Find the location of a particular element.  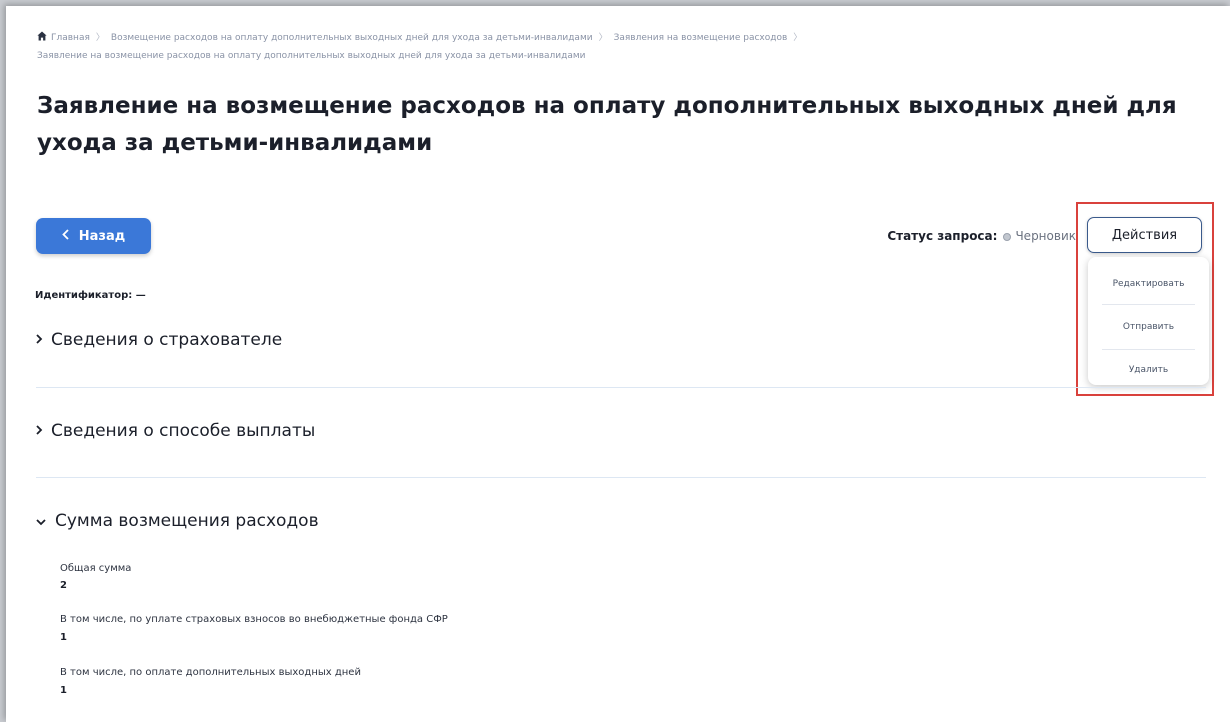

breadcrumb-applications: Заявления на возмещение расходов is located at coordinates (701, 38).